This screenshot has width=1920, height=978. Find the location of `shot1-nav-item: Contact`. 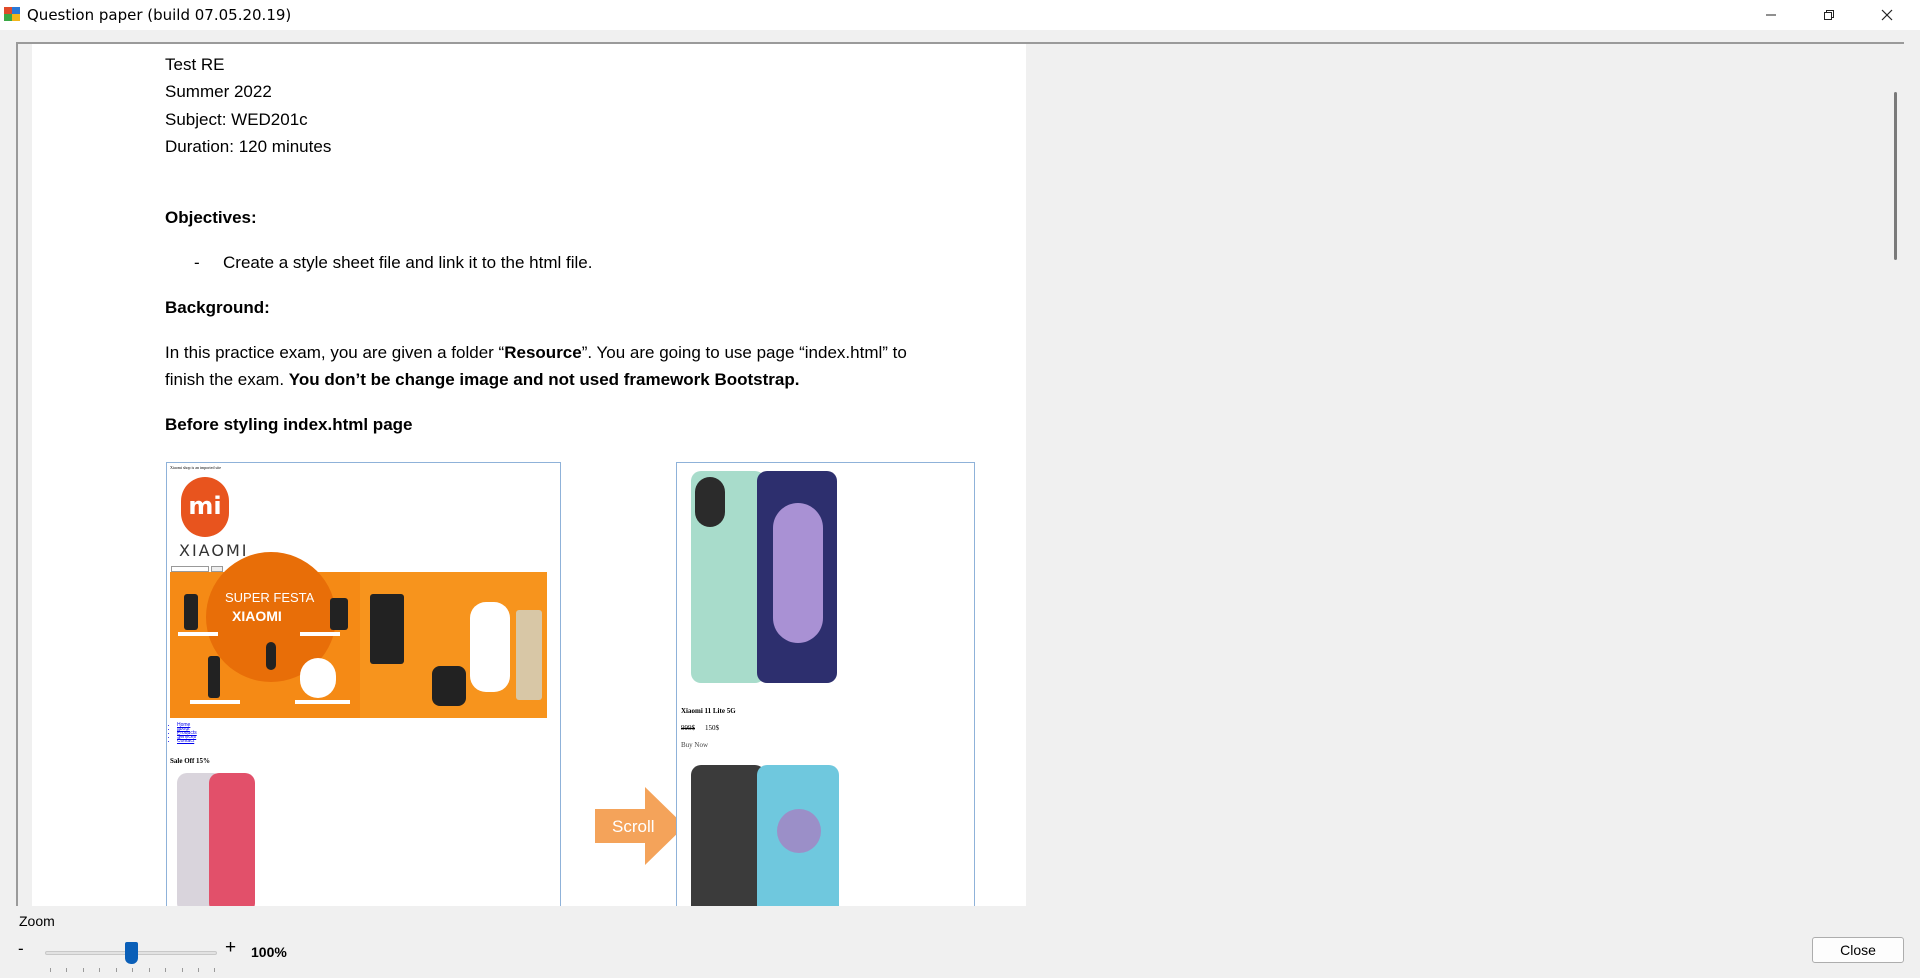

shot1-nav-item: Contact is located at coordinates (187, 741).